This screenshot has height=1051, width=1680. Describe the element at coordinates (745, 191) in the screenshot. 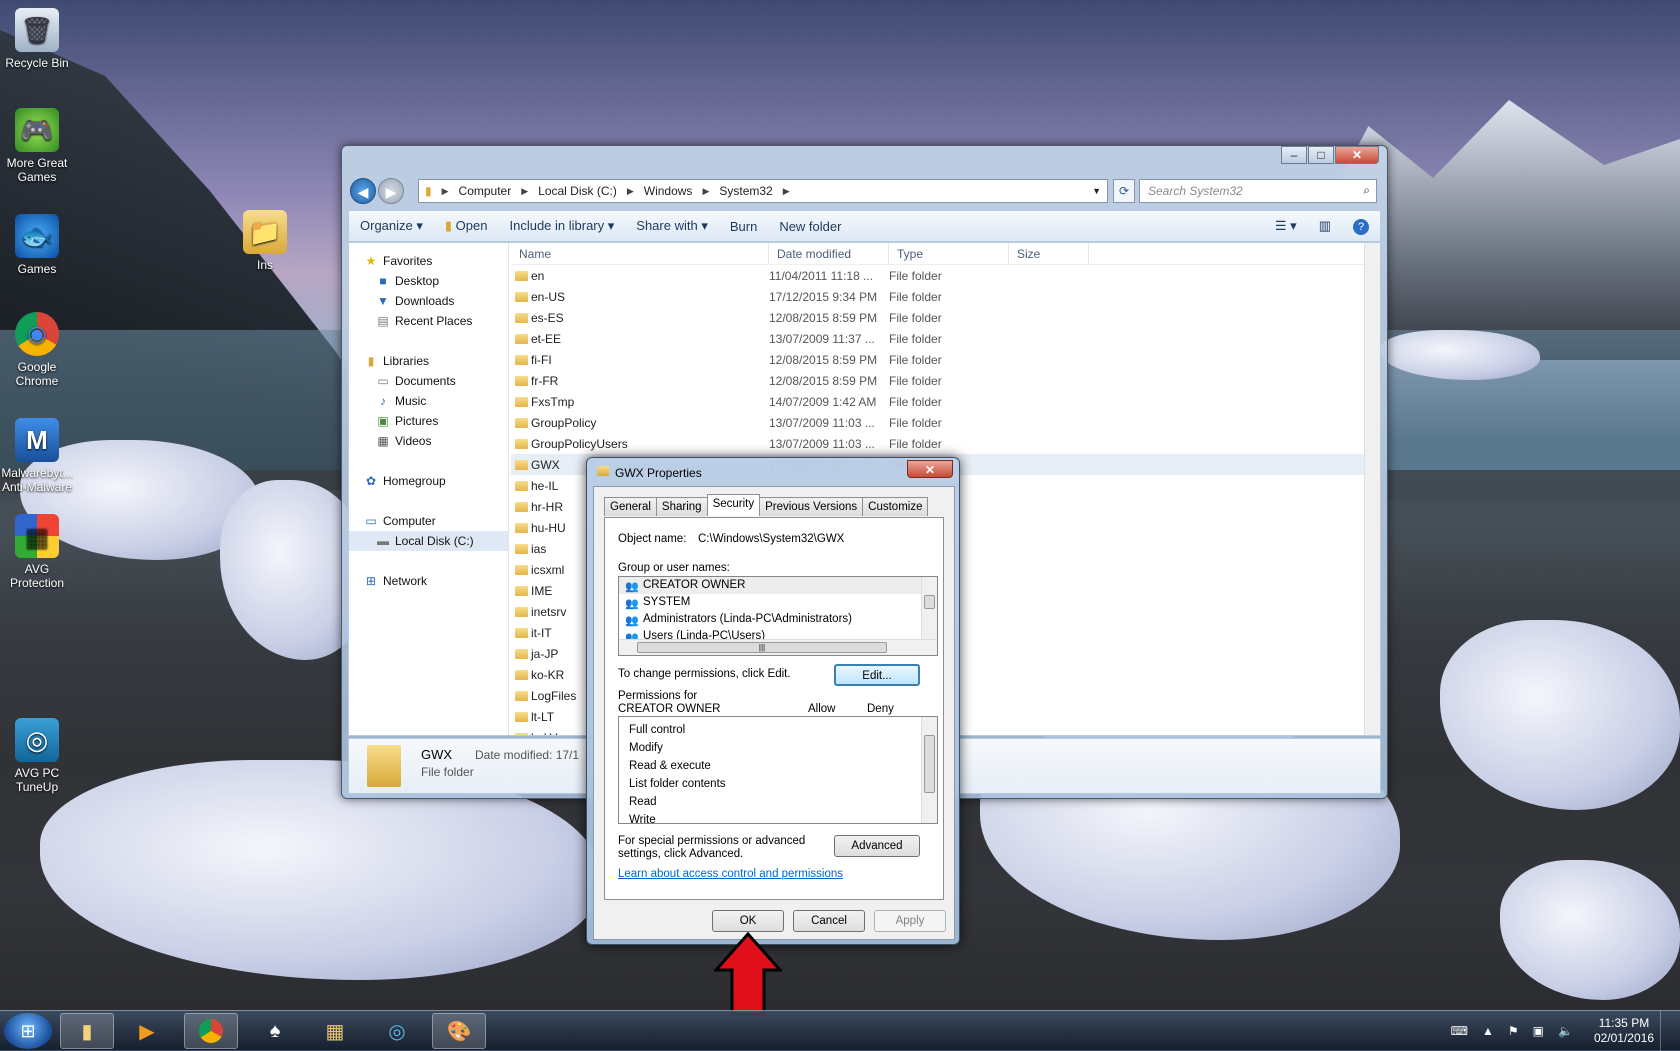

I see `breadcrumb-system32: System32` at that location.